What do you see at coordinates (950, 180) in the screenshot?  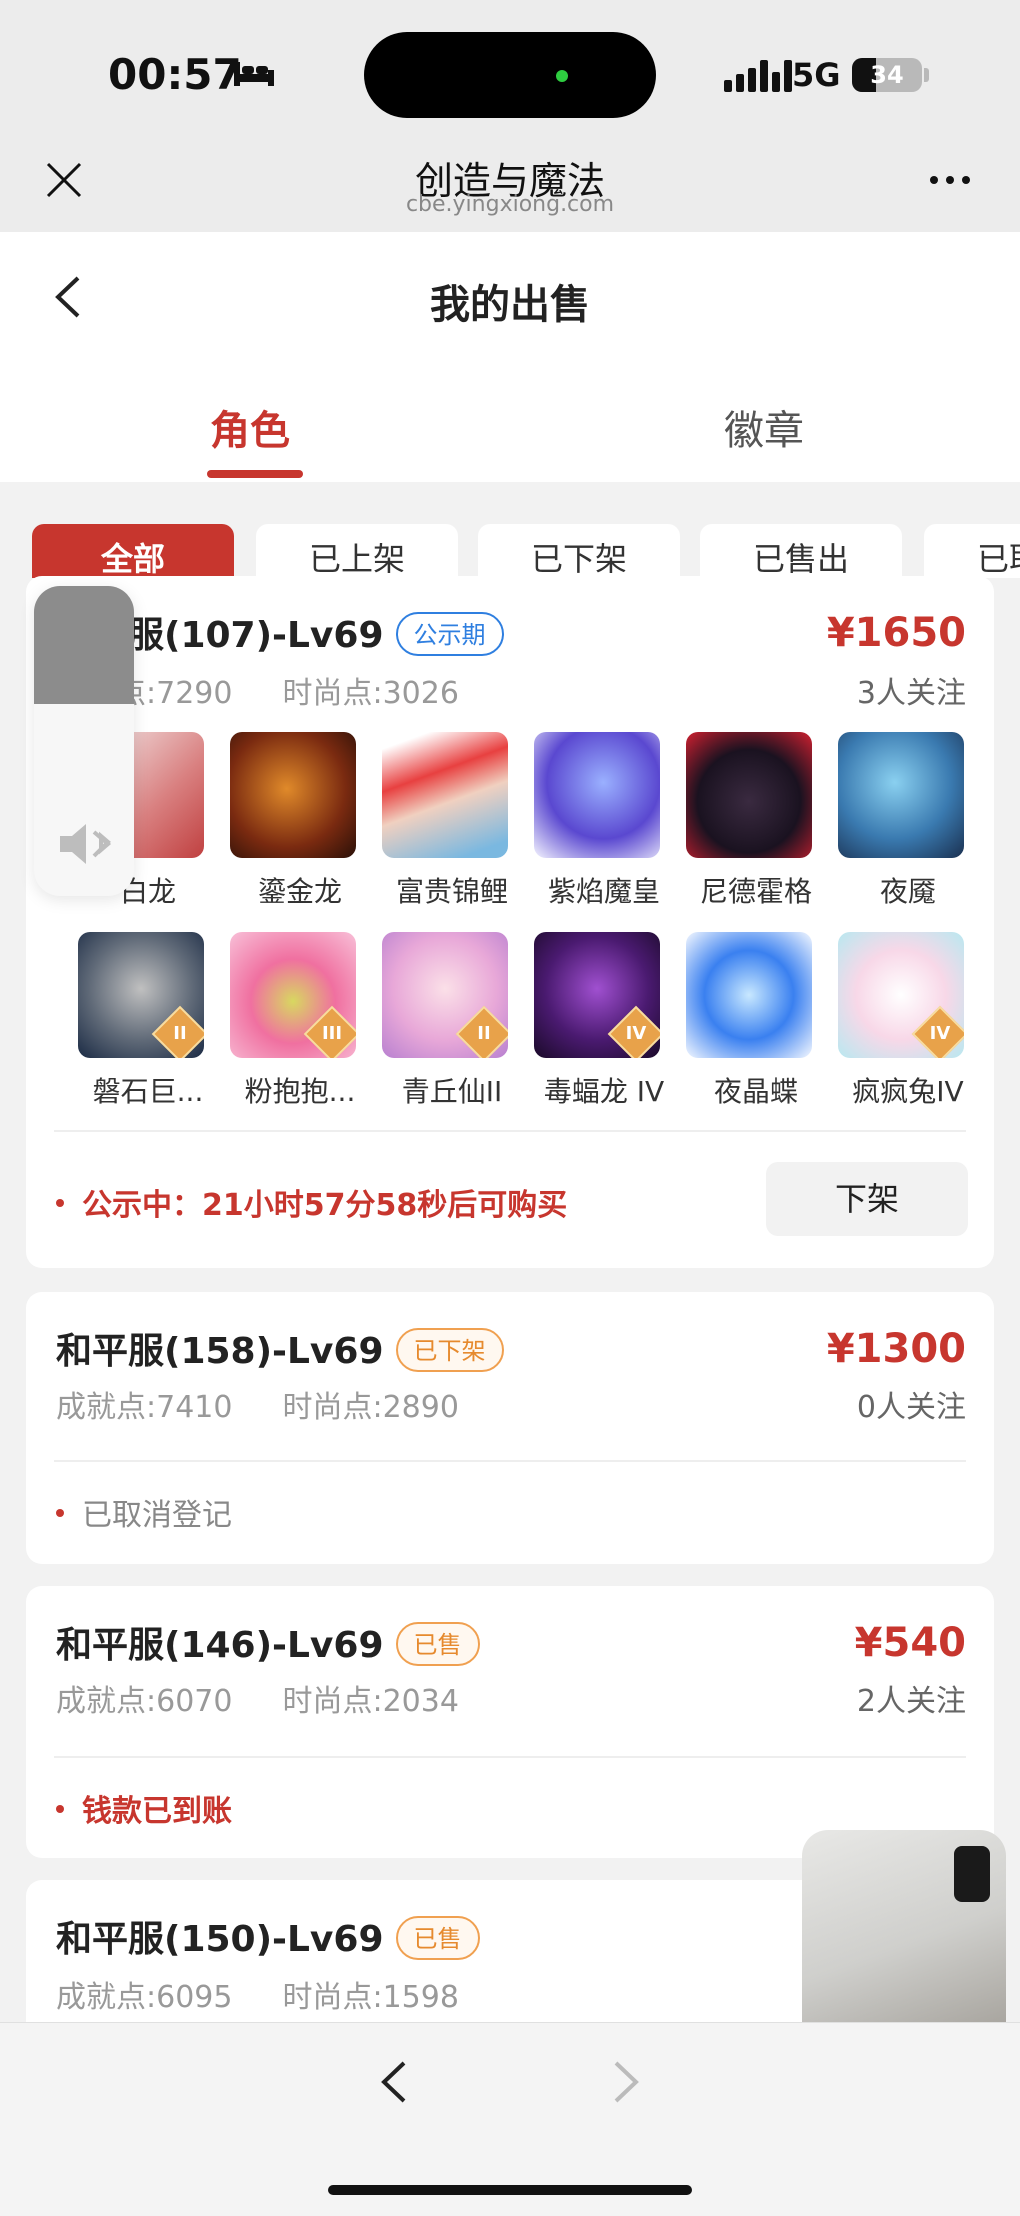 I see `more-options-icon` at bounding box center [950, 180].